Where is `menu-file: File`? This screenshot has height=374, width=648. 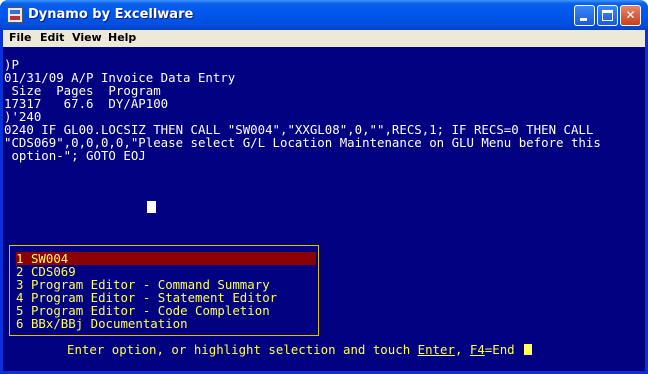 menu-file: File is located at coordinates (20, 37).